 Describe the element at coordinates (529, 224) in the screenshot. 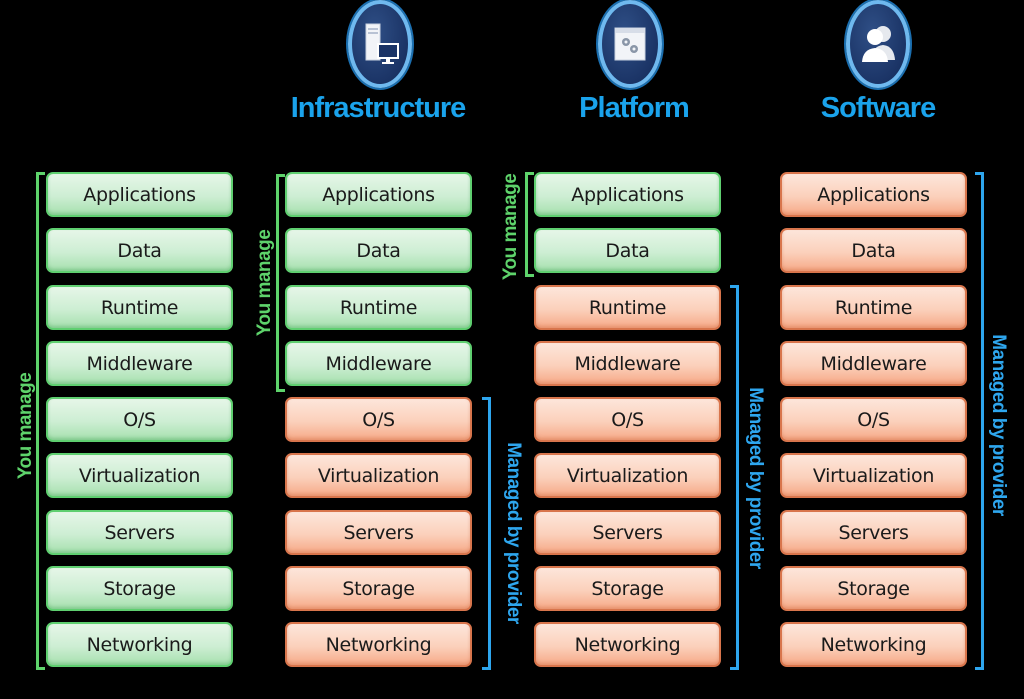

I see `you-manage-bracket-platform` at that location.